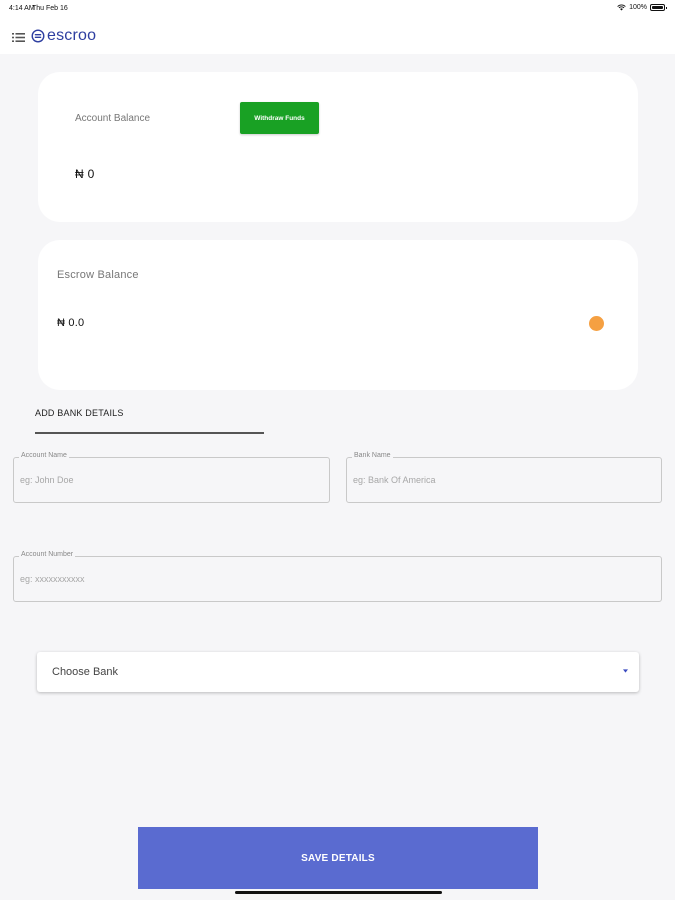 The height and width of the screenshot is (900, 675). I want to click on account-balance-label: Account Balance, so click(113, 118).